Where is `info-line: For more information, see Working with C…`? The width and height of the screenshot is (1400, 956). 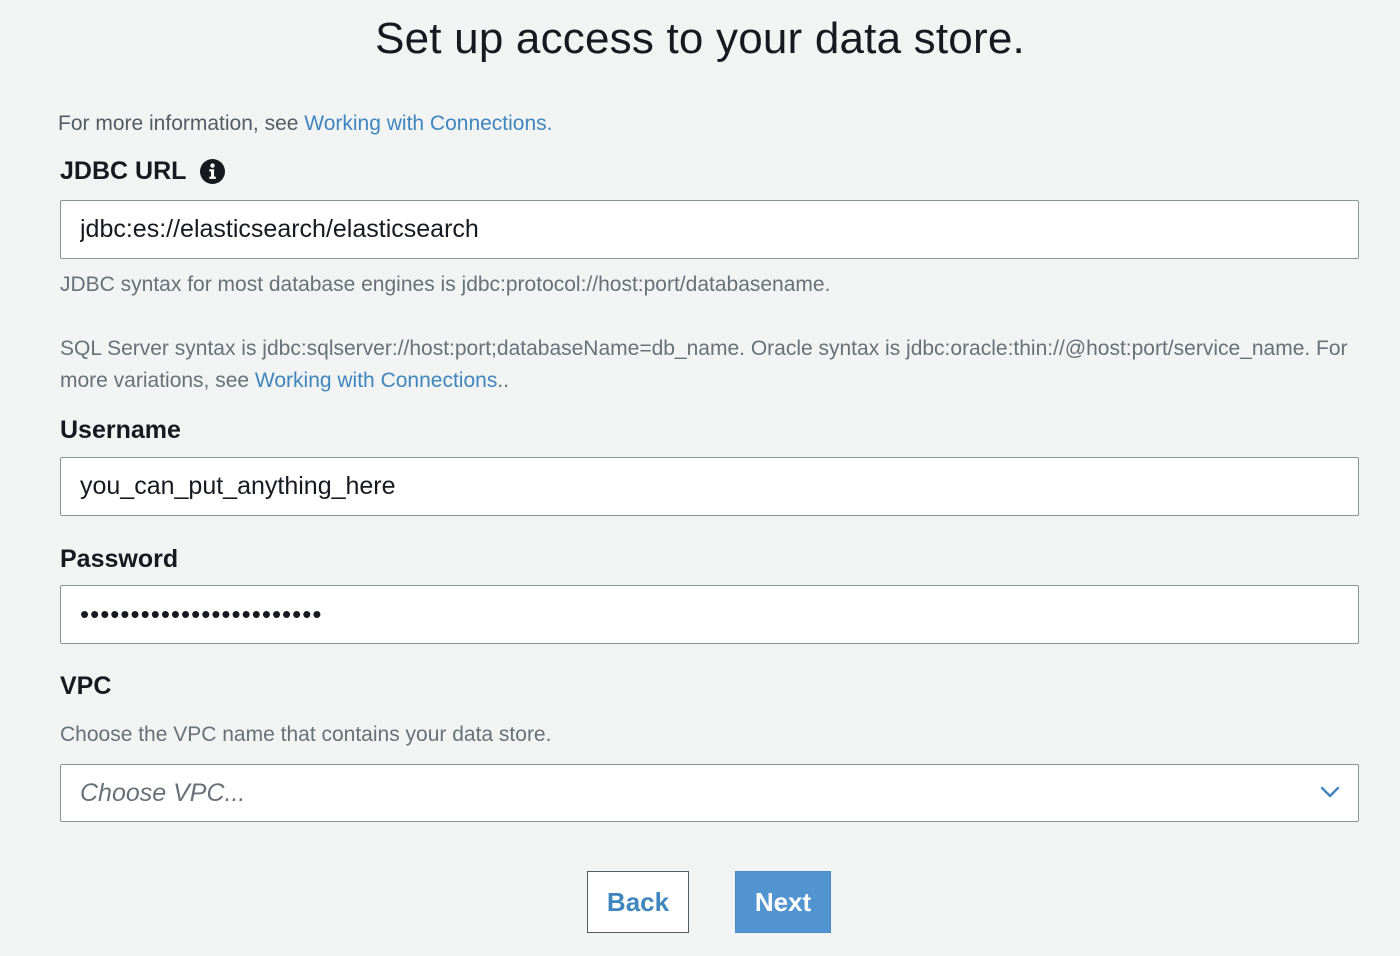 info-line: For more information, see Working with C… is located at coordinates (305, 124).